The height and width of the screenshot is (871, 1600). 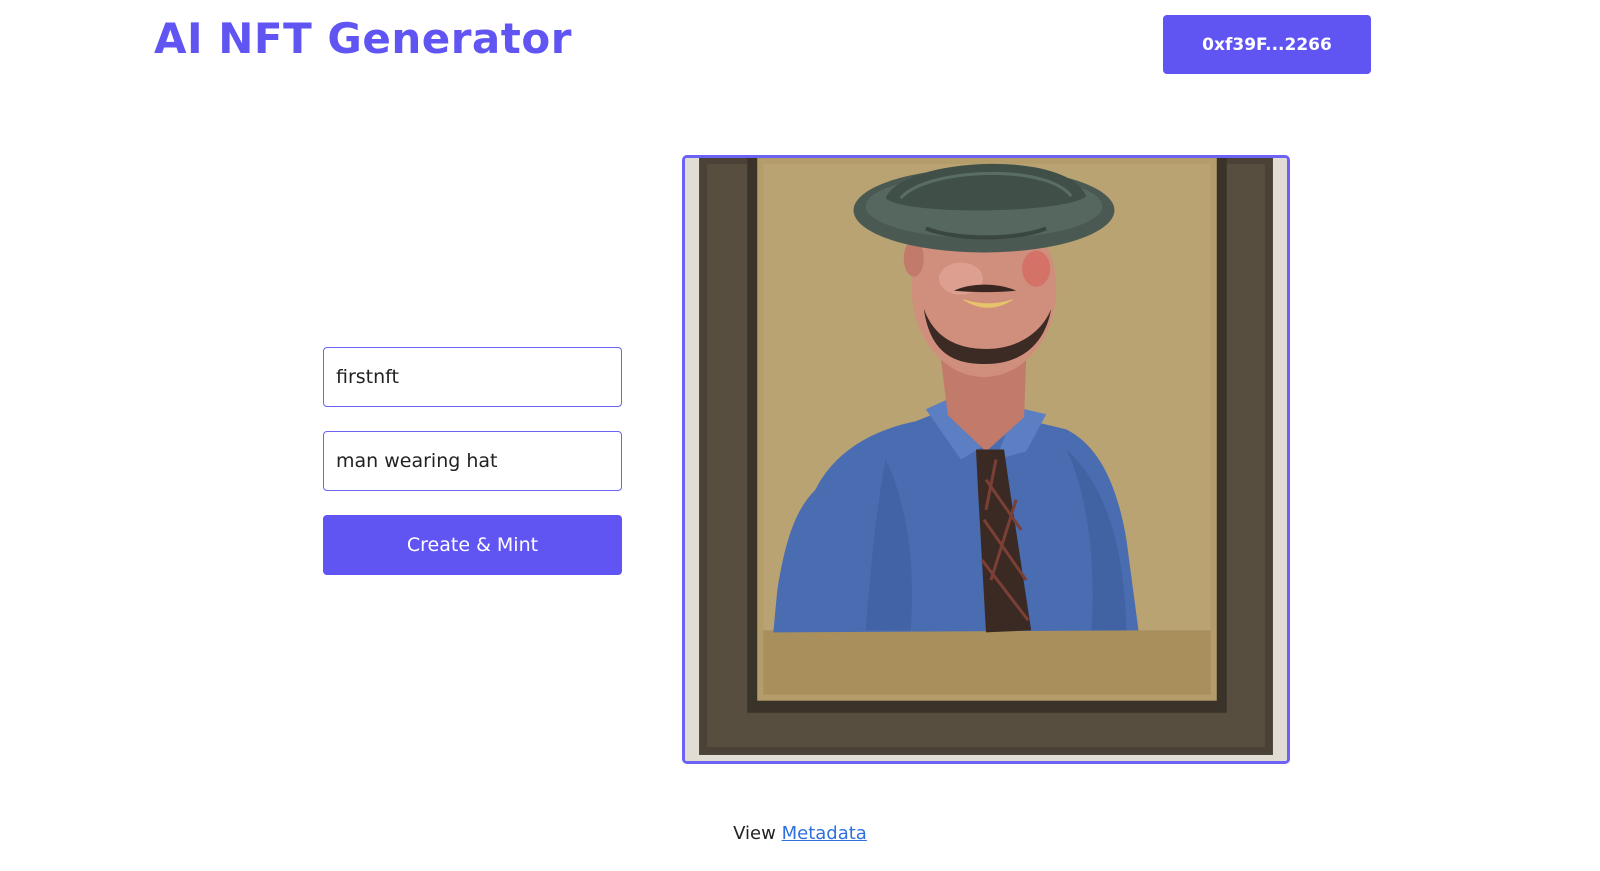 I want to click on wallet-address-button: 0xf39F...2266, so click(x=1267, y=44).